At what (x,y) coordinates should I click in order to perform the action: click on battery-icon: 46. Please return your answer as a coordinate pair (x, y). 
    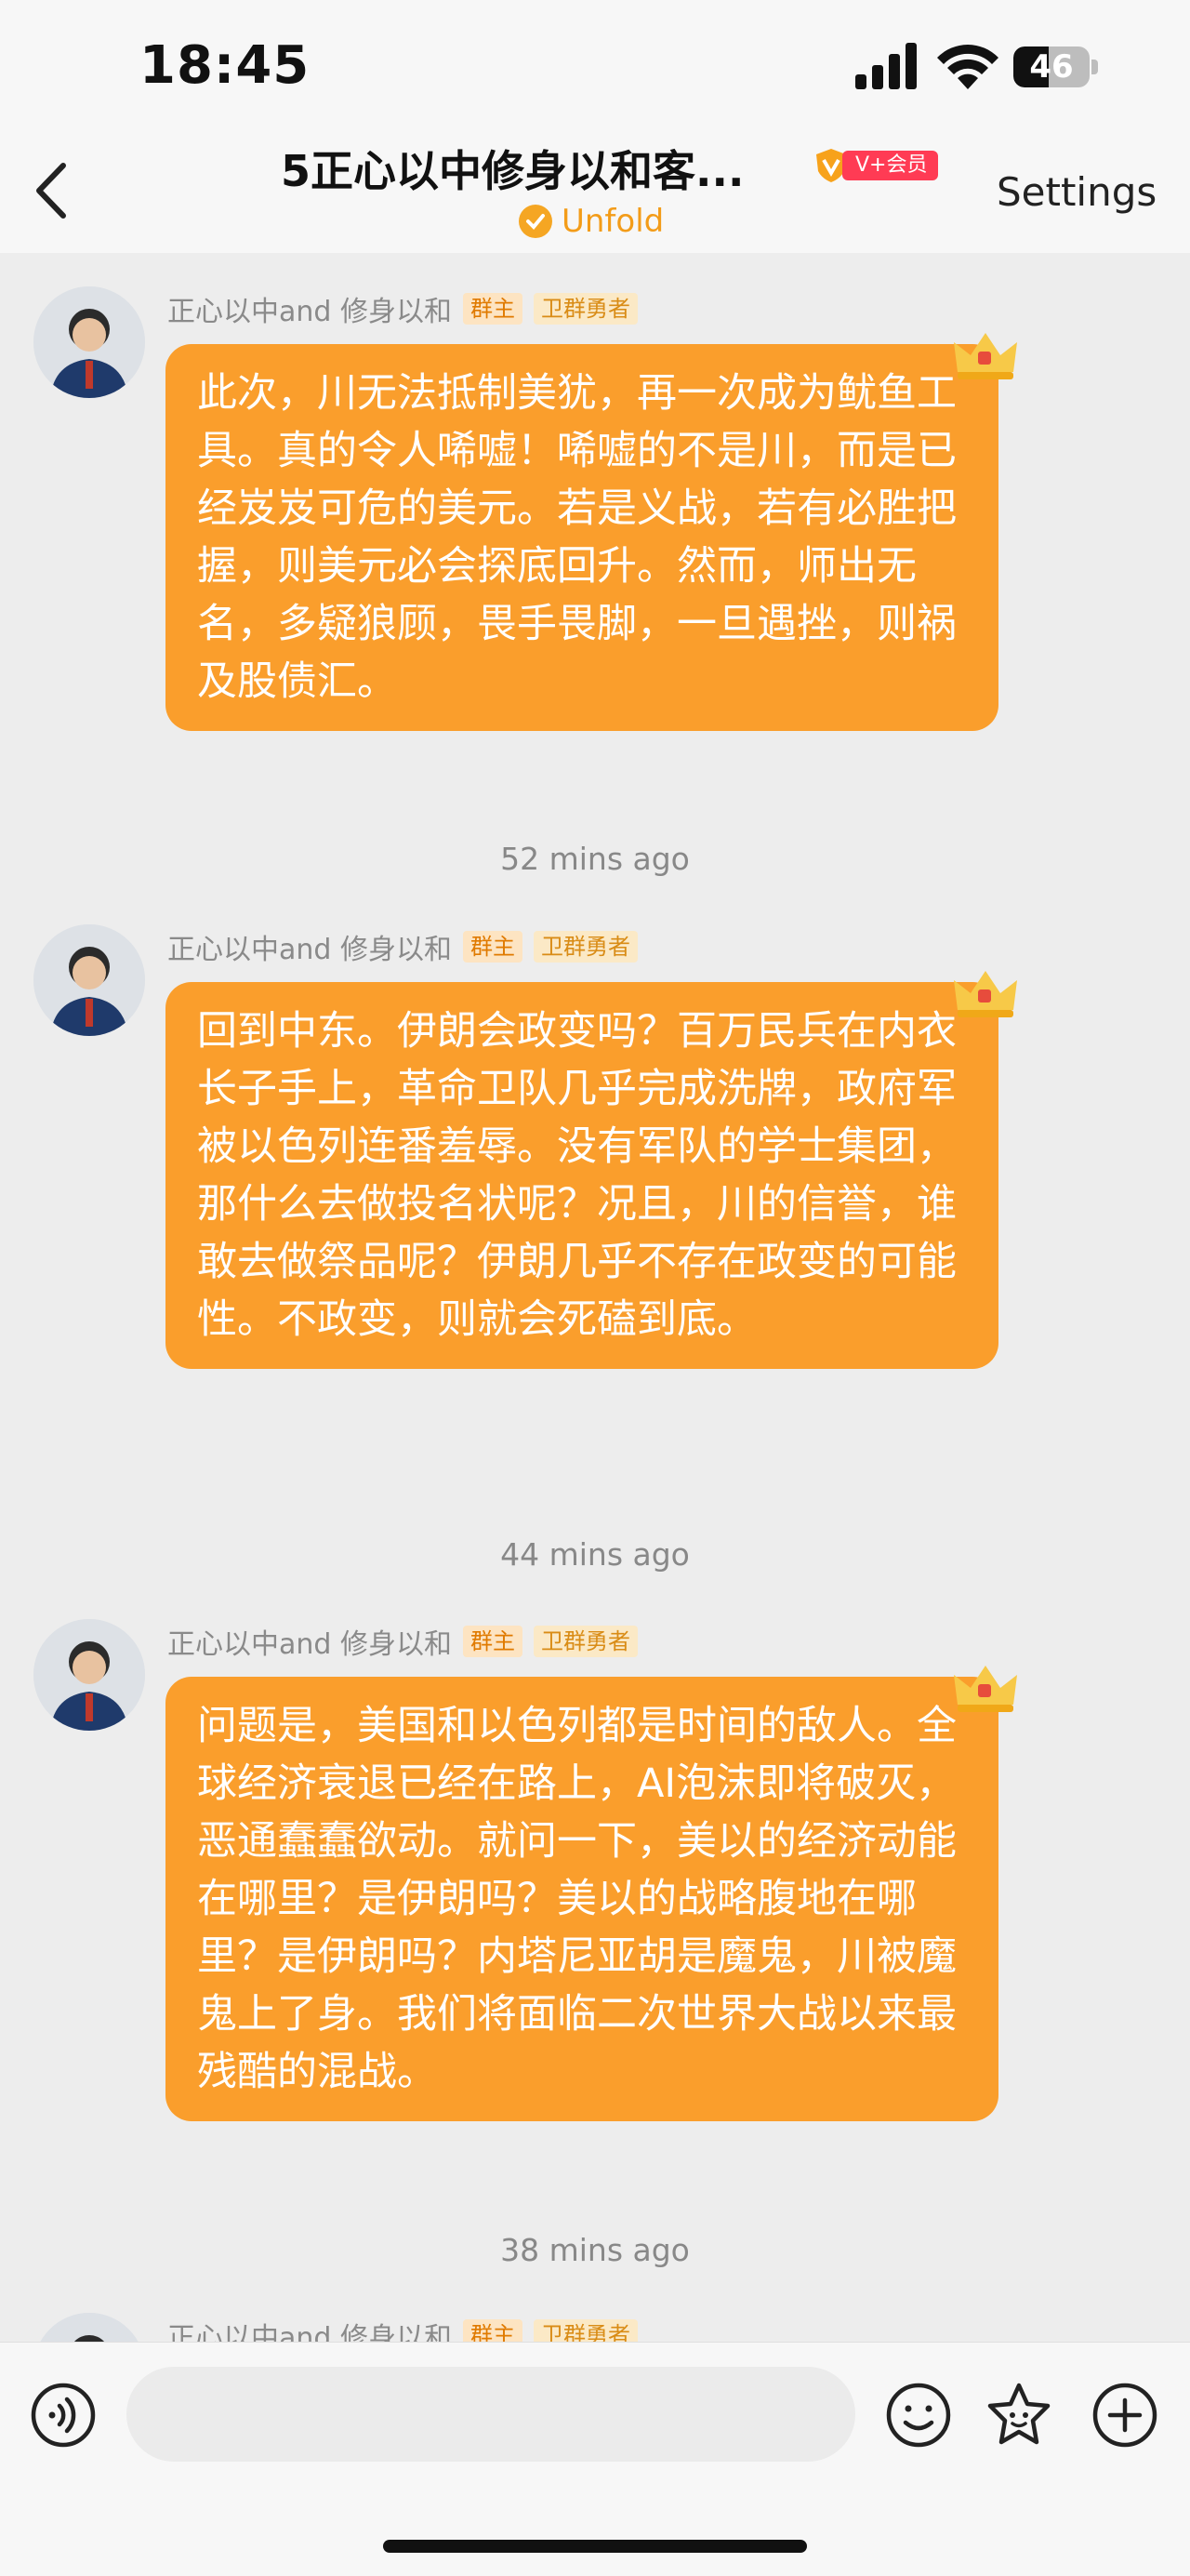
    Looking at the image, I should click on (1056, 66).